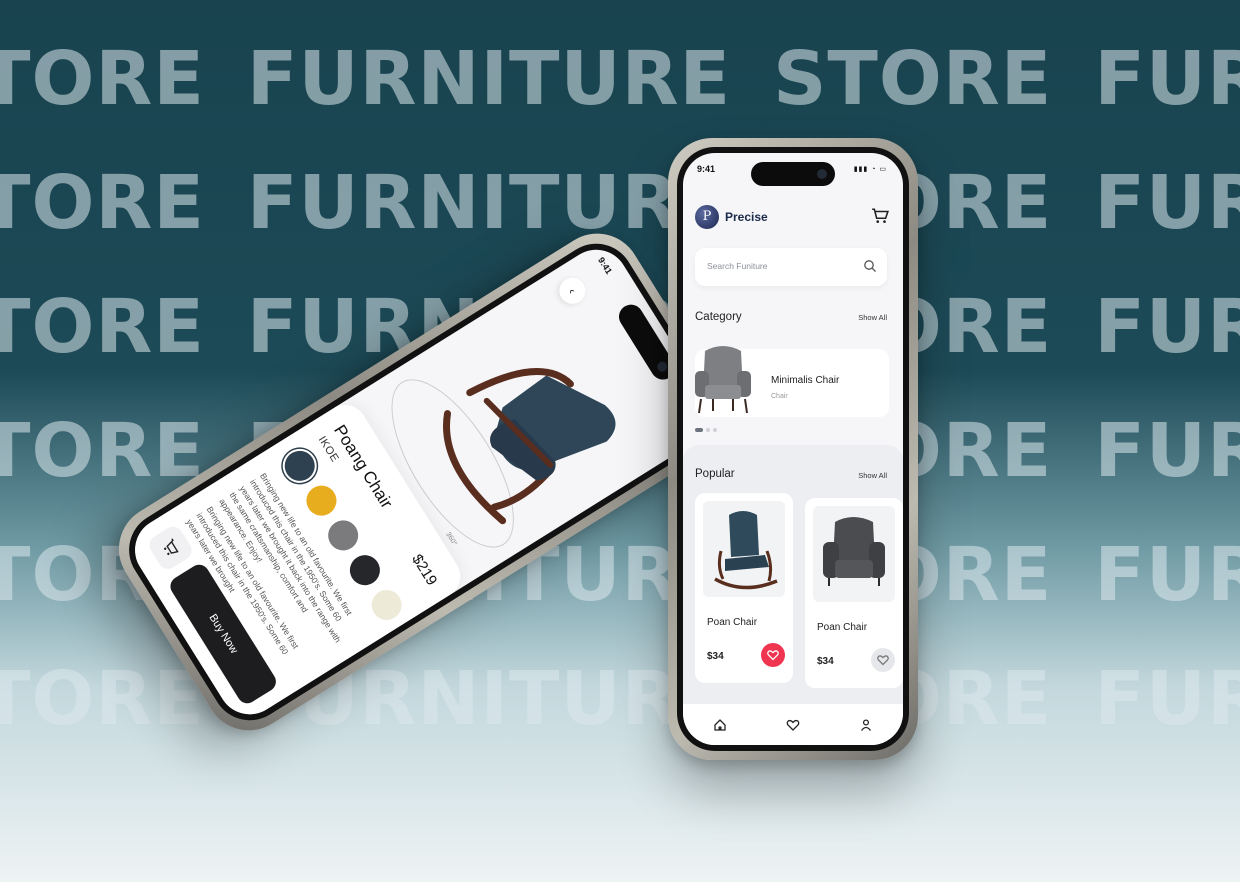  I want to click on brand-logo: P, so click(707, 217).